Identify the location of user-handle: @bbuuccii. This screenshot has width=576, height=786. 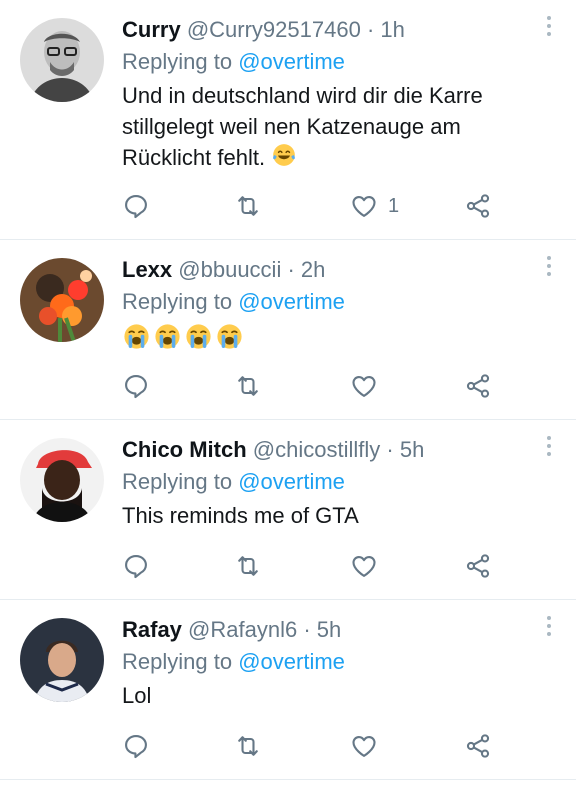
(229, 269).